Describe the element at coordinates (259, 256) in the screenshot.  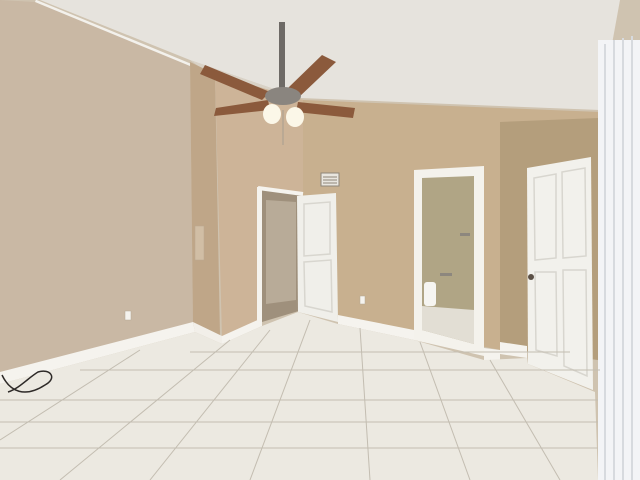
I see `hall-doorway-trim-left` at that location.